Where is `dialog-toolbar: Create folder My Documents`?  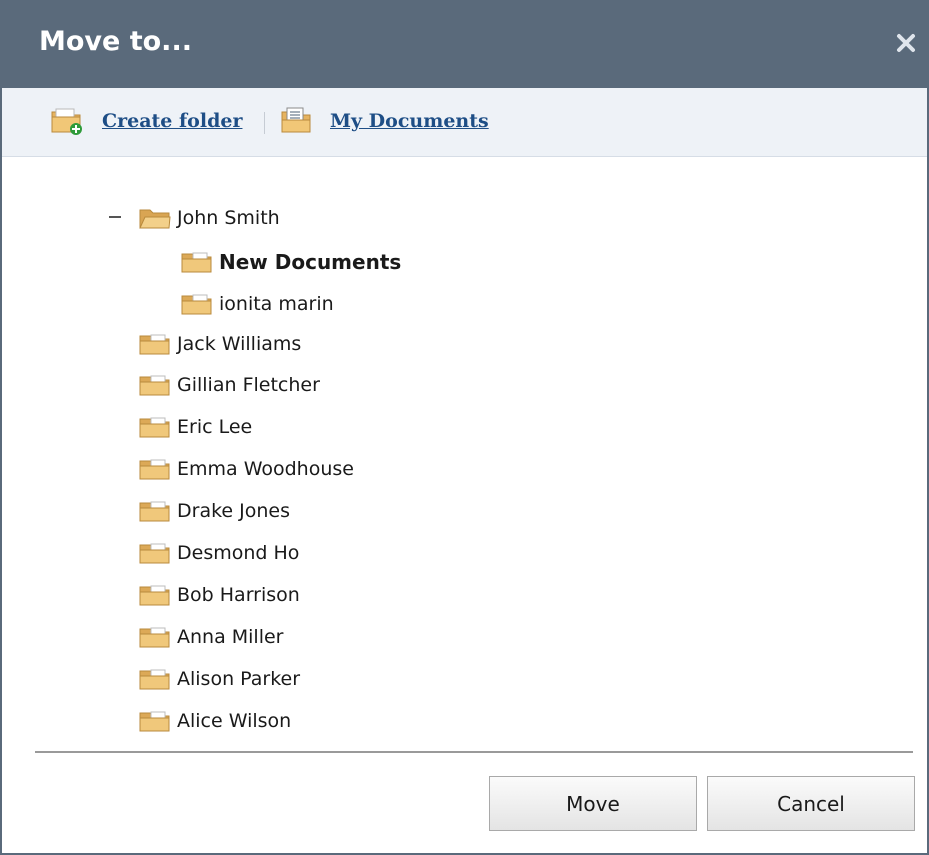
dialog-toolbar: Create folder My Documents is located at coordinates (464, 122).